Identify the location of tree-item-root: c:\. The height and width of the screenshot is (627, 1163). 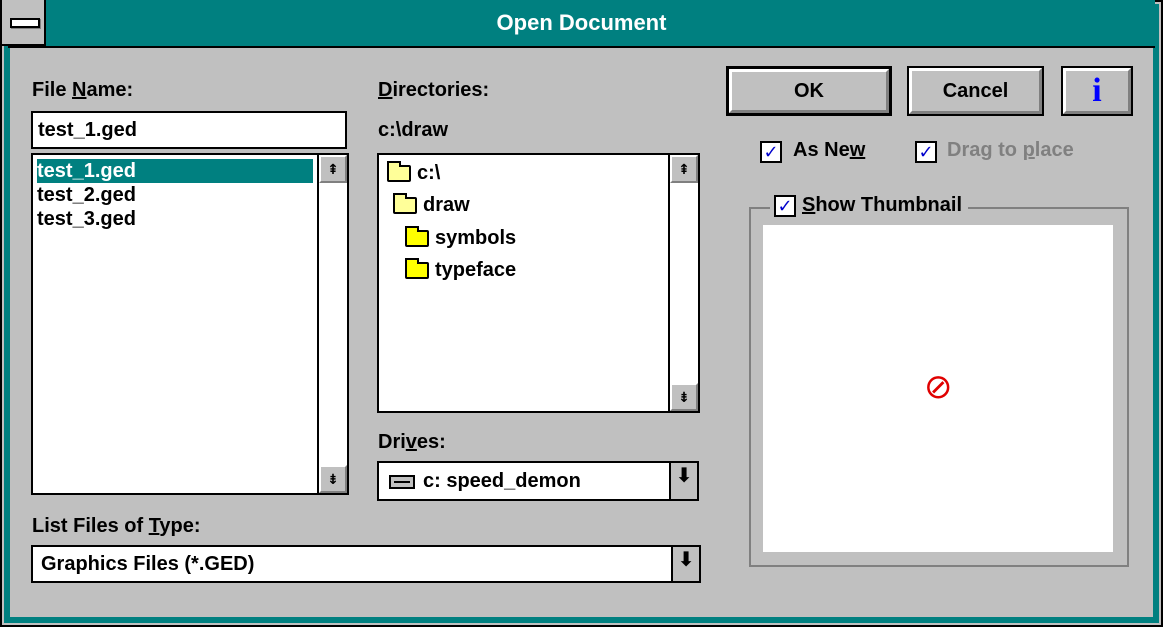
(413, 173).